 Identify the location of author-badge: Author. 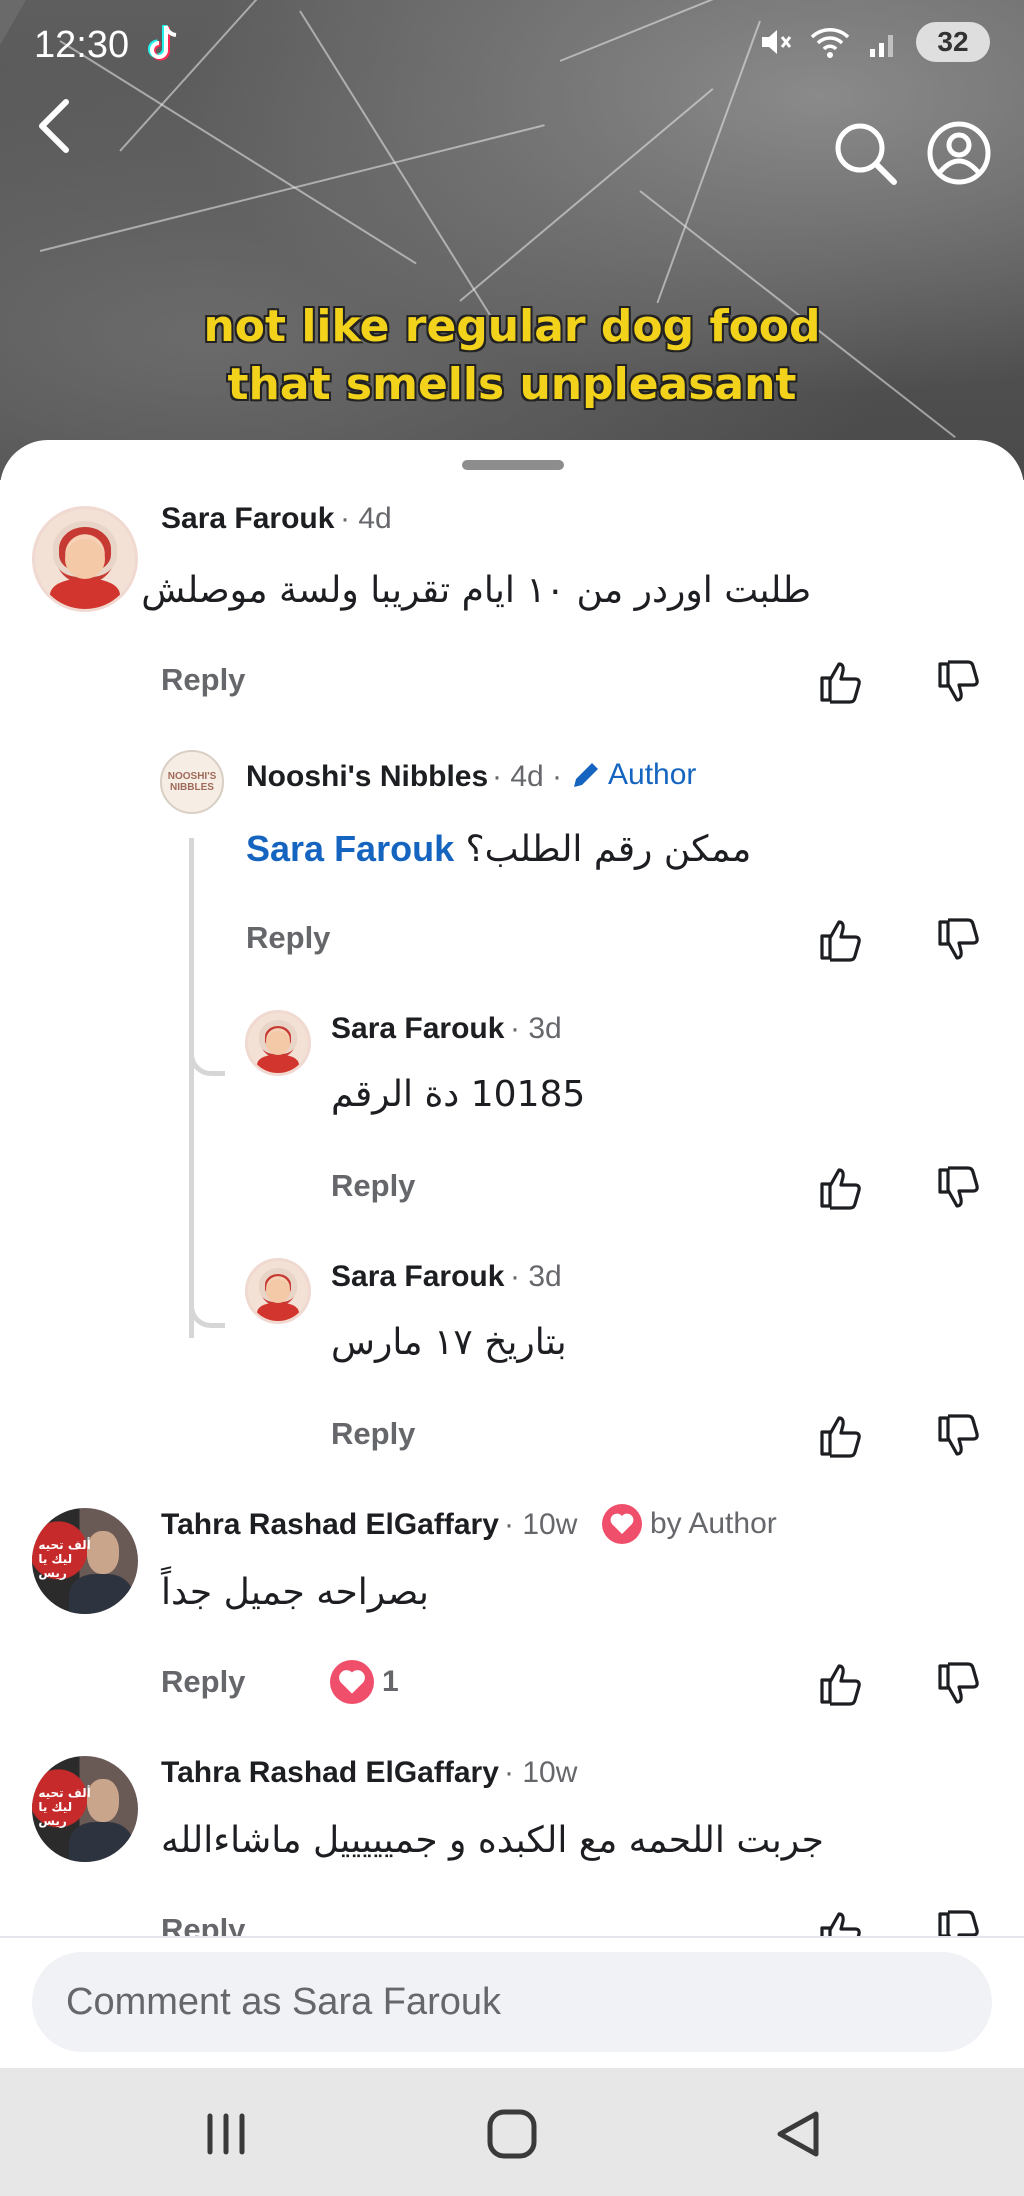
(633, 775).